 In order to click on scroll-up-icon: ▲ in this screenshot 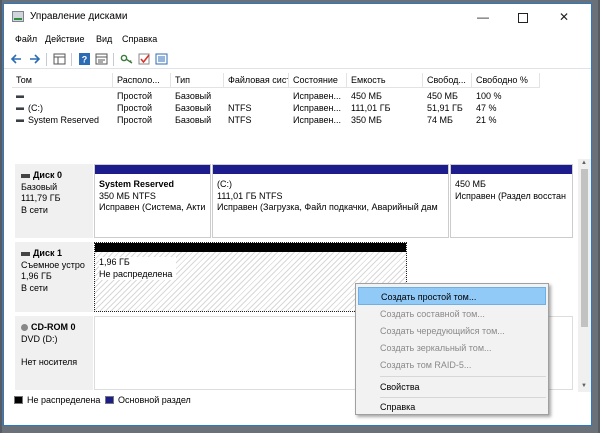, I will do `click(584, 163)`.